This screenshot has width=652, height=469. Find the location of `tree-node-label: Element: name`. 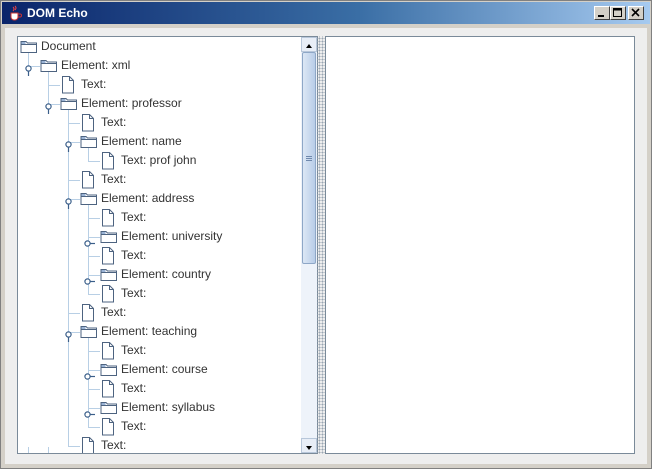

tree-node-label: Element: name is located at coordinates (141, 141).